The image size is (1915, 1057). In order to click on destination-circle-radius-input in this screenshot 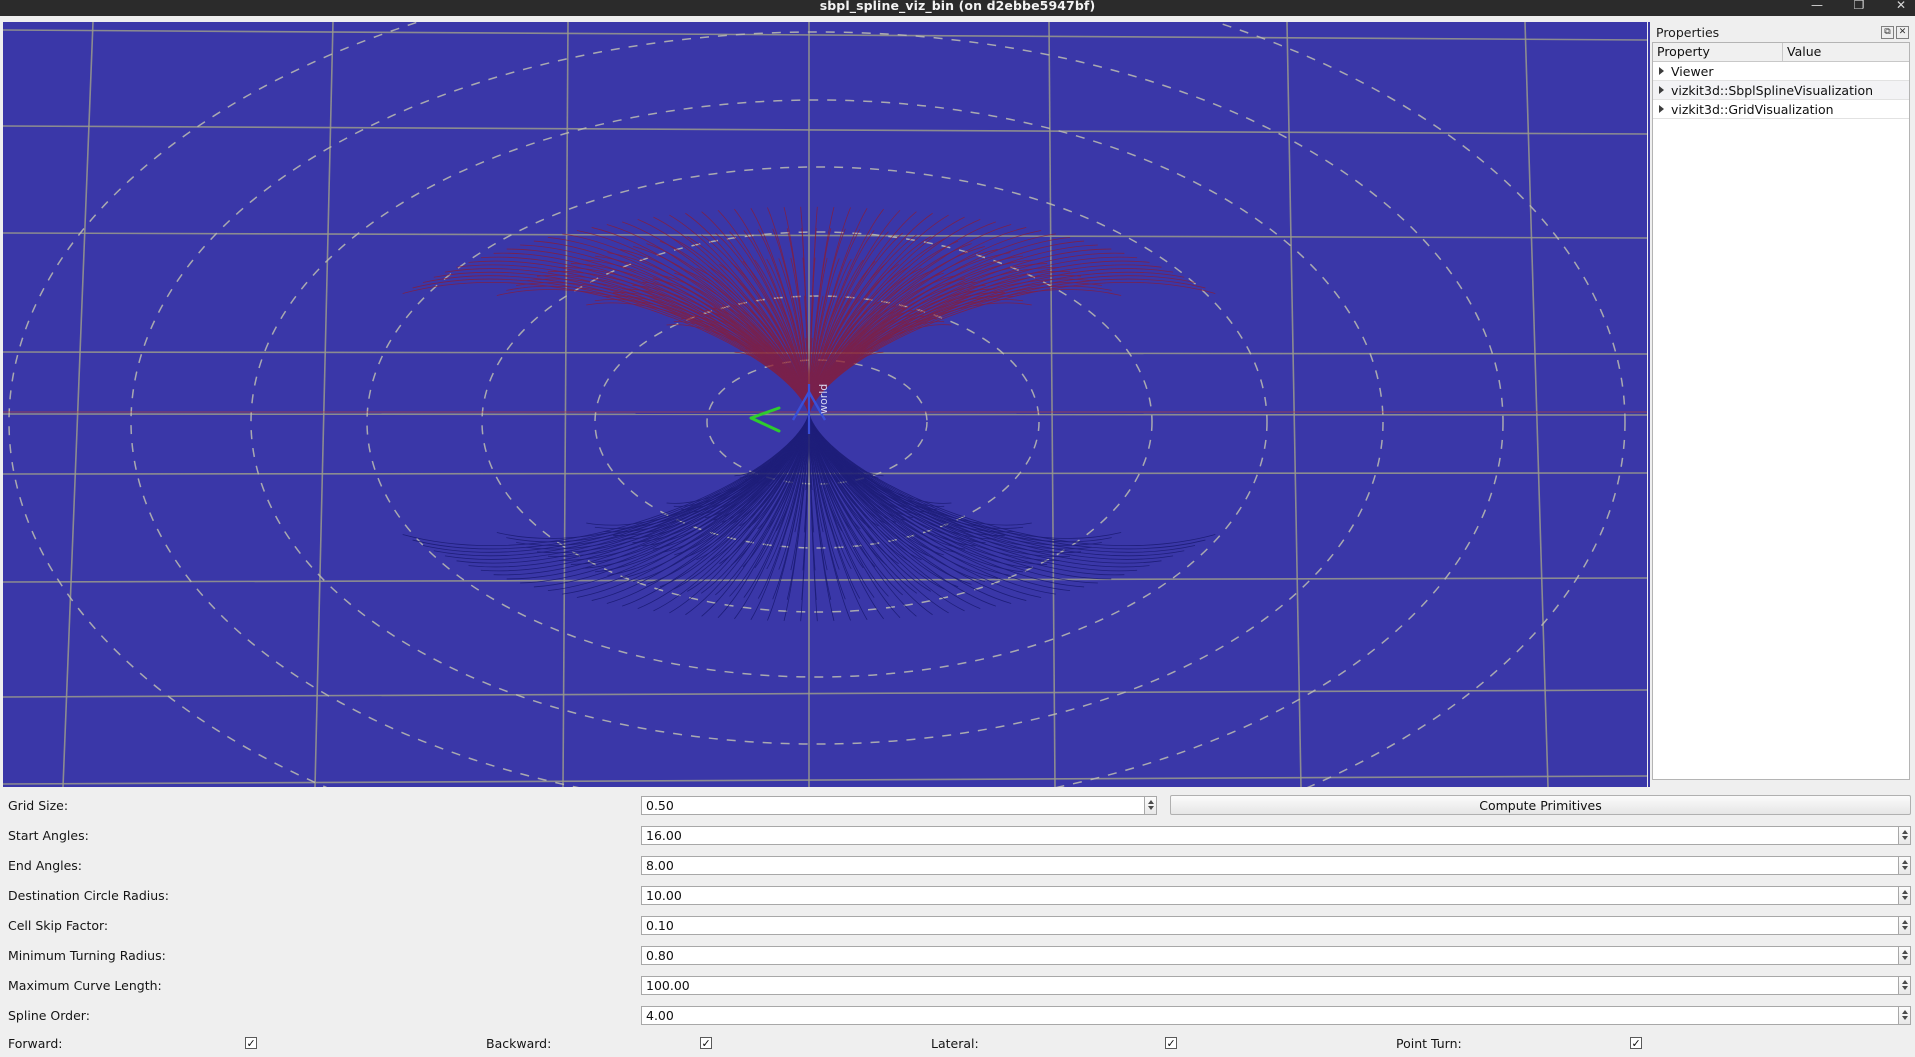, I will do `click(1269, 895)`.